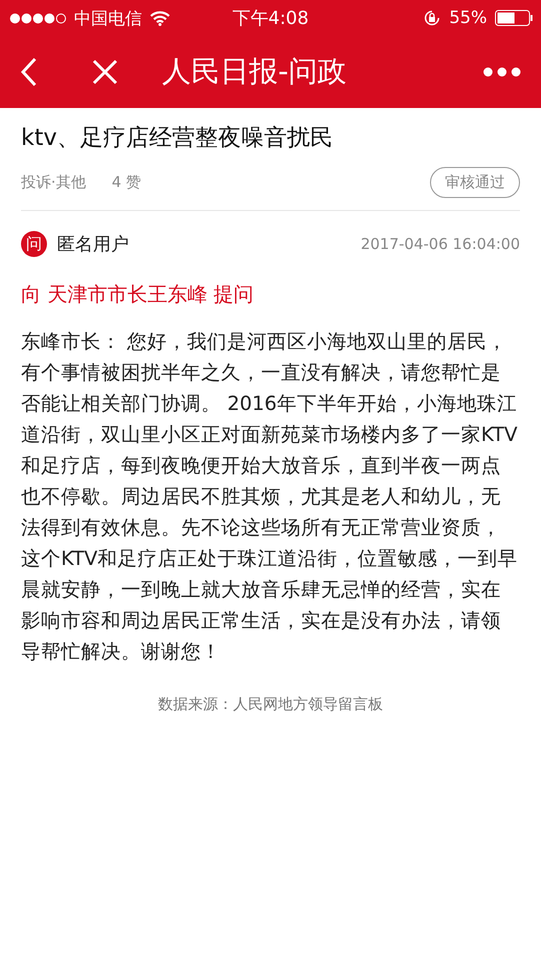 This screenshot has width=541, height=960. What do you see at coordinates (432, 18) in the screenshot?
I see `rotation-lock-icon` at bounding box center [432, 18].